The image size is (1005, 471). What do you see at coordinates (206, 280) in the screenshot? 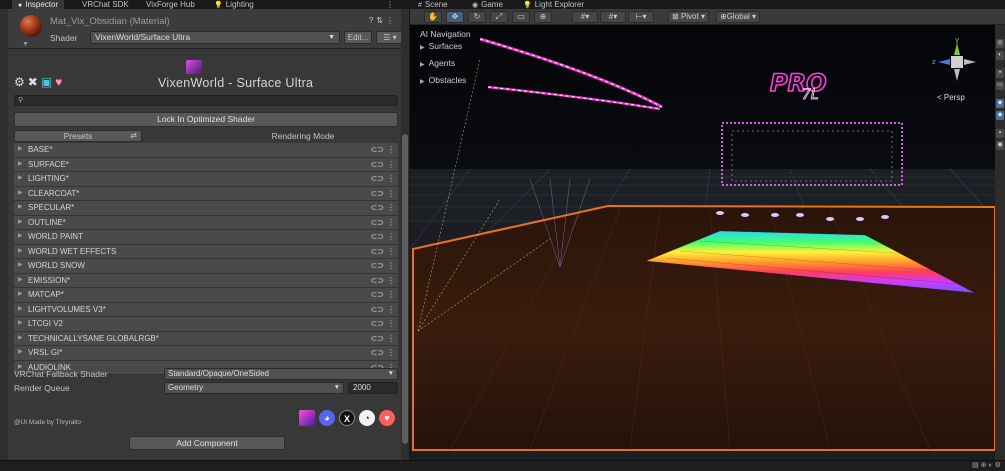
I see `section-emission: ▶ EMISSION* ⊂⊃ ⋮` at bounding box center [206, 280].